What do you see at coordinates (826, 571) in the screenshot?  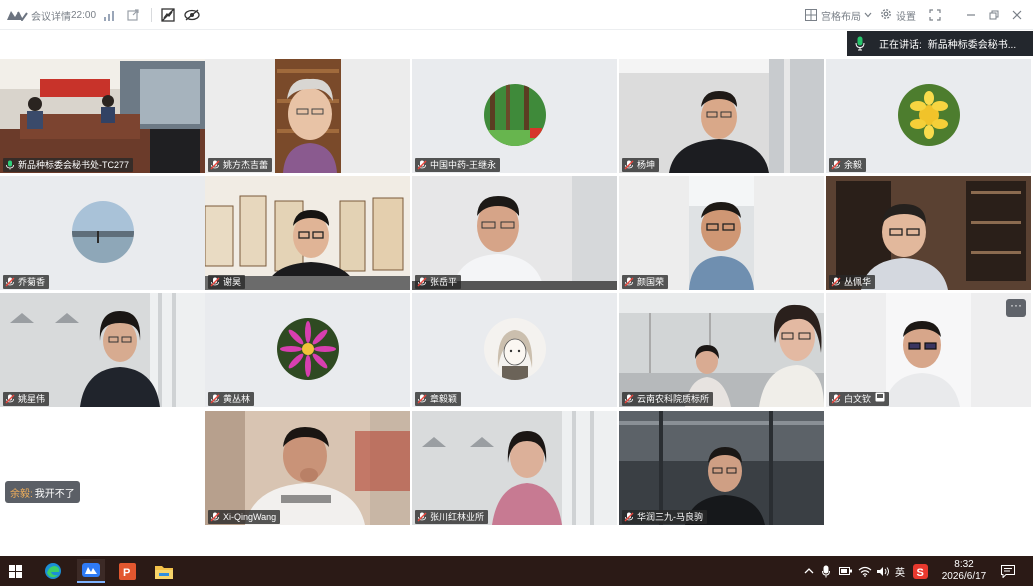 I see `tray-mic-icon` at bounding box center [826, 571].